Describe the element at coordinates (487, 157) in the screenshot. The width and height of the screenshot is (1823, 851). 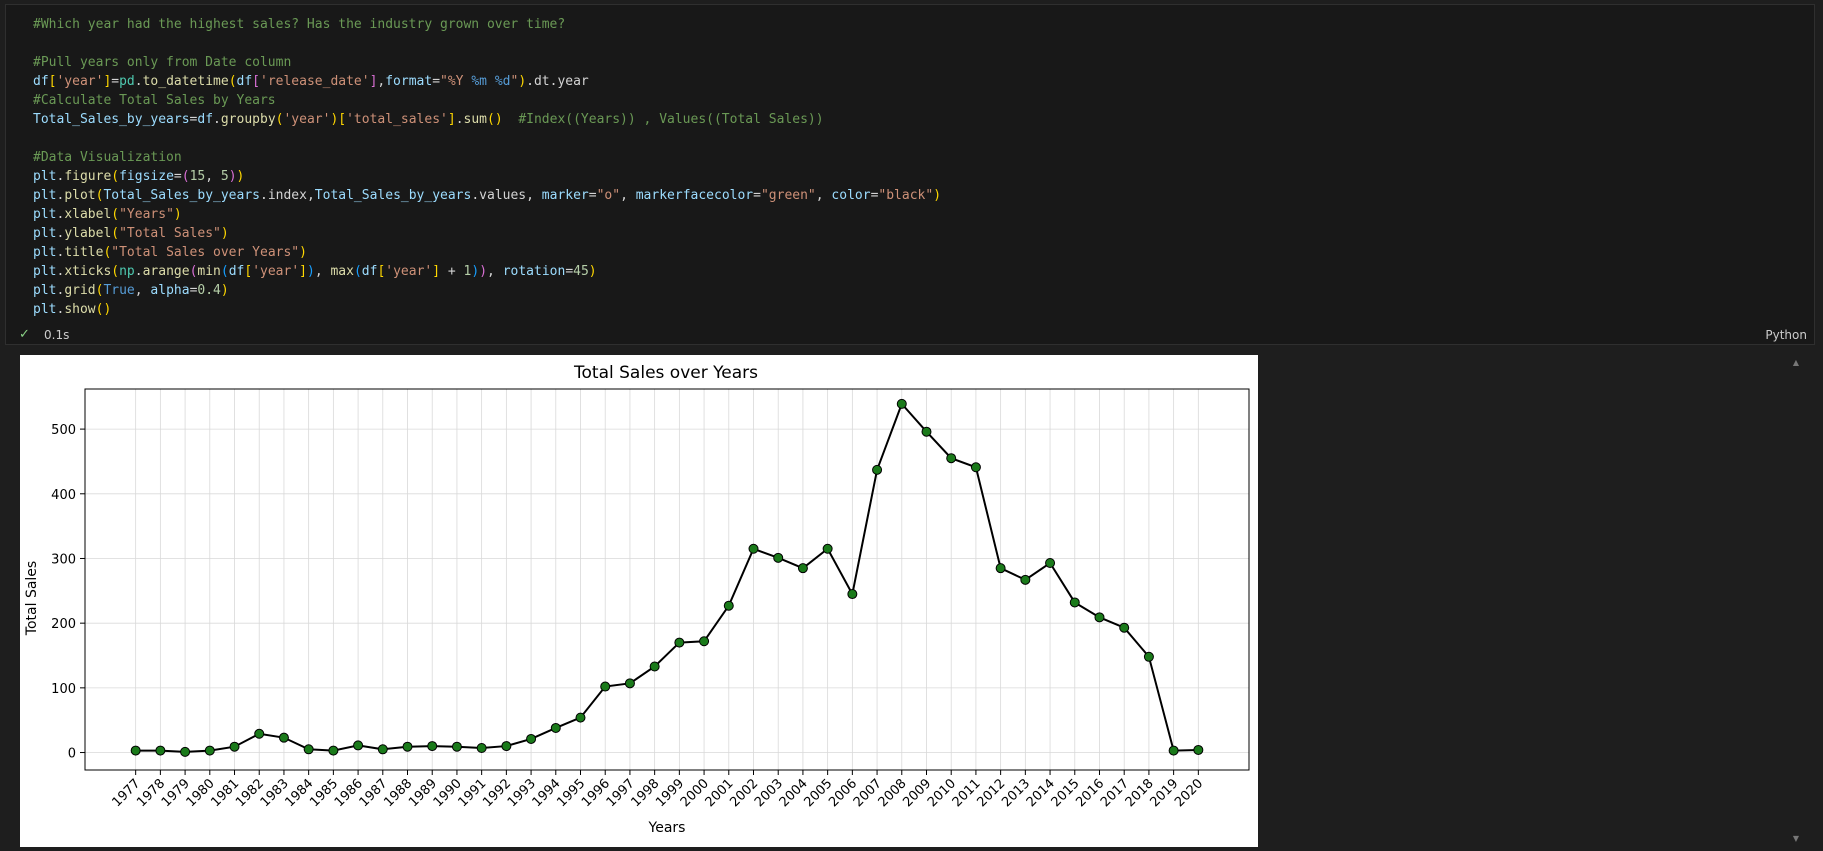
I see `code-line: #Data Visualization` at that location.